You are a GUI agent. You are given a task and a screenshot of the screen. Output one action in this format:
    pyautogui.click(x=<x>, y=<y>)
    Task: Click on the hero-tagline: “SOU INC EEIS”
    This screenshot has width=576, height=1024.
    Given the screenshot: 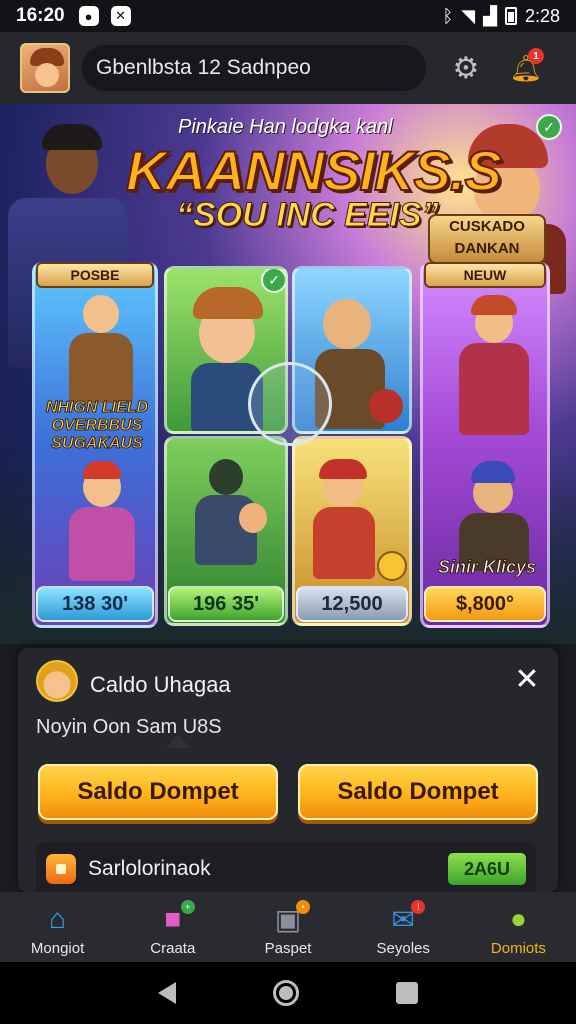 What is the action you would take?
    pyautogui.click(x=308, y=215)
    